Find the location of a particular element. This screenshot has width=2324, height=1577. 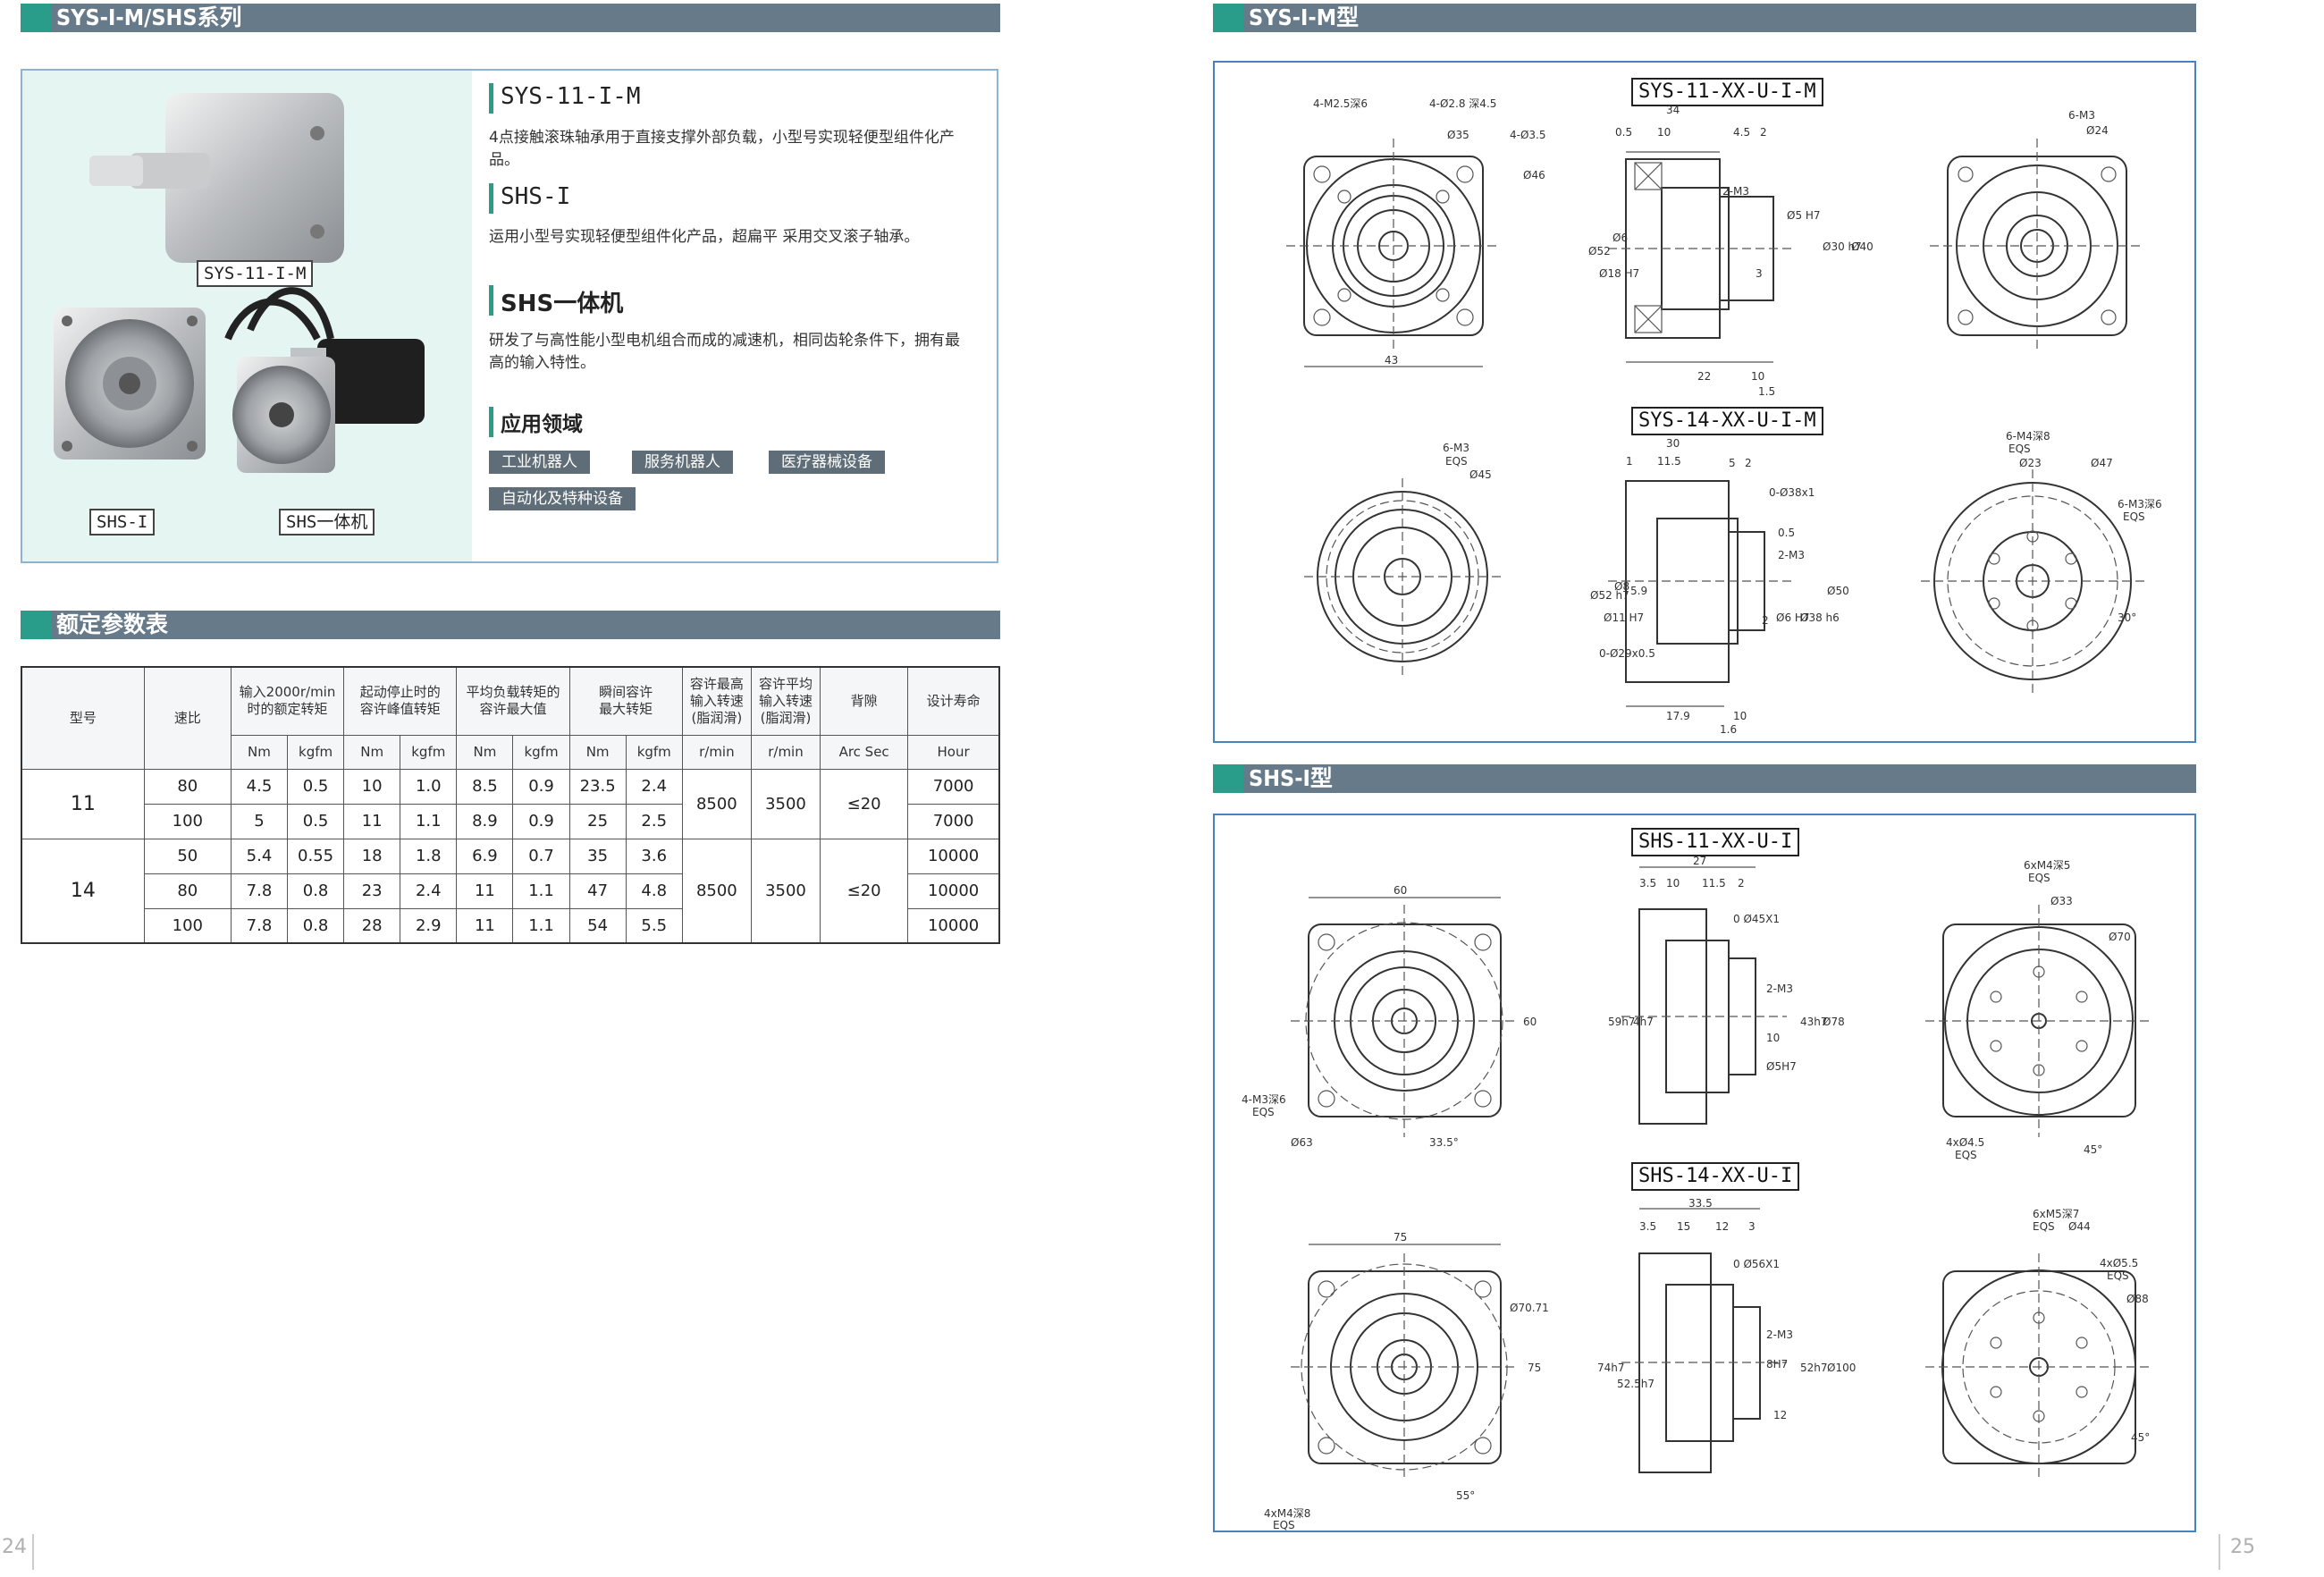

cell: 5.5 is located at coordinates (654, 925).